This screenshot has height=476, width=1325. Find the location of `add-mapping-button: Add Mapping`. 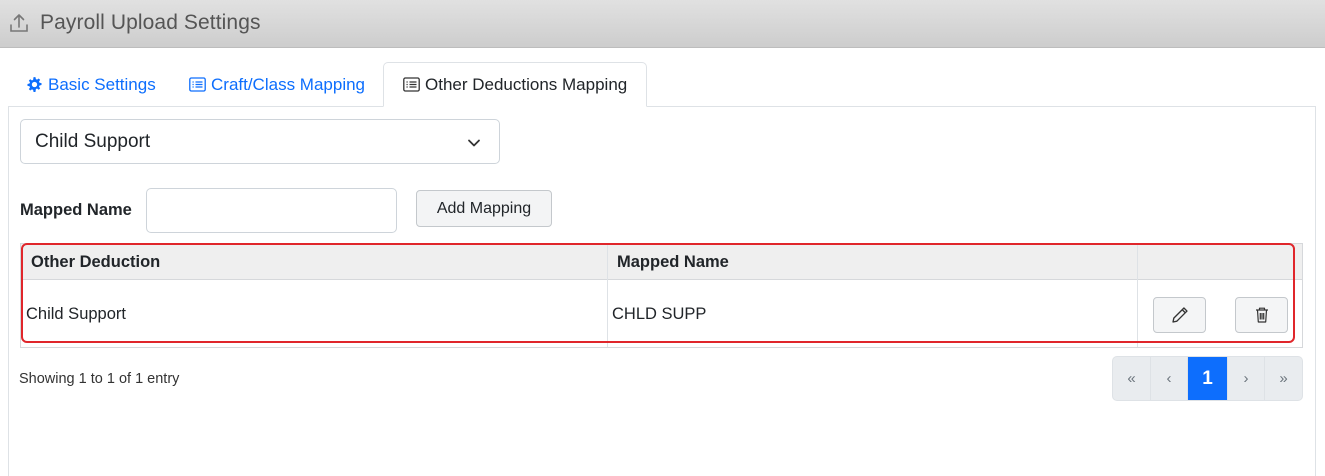

add-mapping-button: Add Mapping is located at coordinates (484, 208).